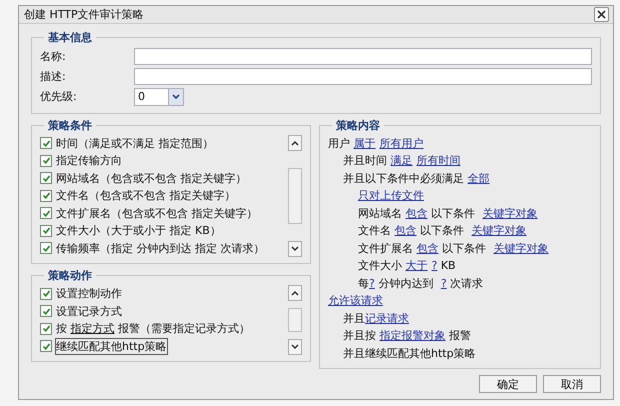  I want to click on policy-line: 用户 属于 所有用户, so click(376, 143).